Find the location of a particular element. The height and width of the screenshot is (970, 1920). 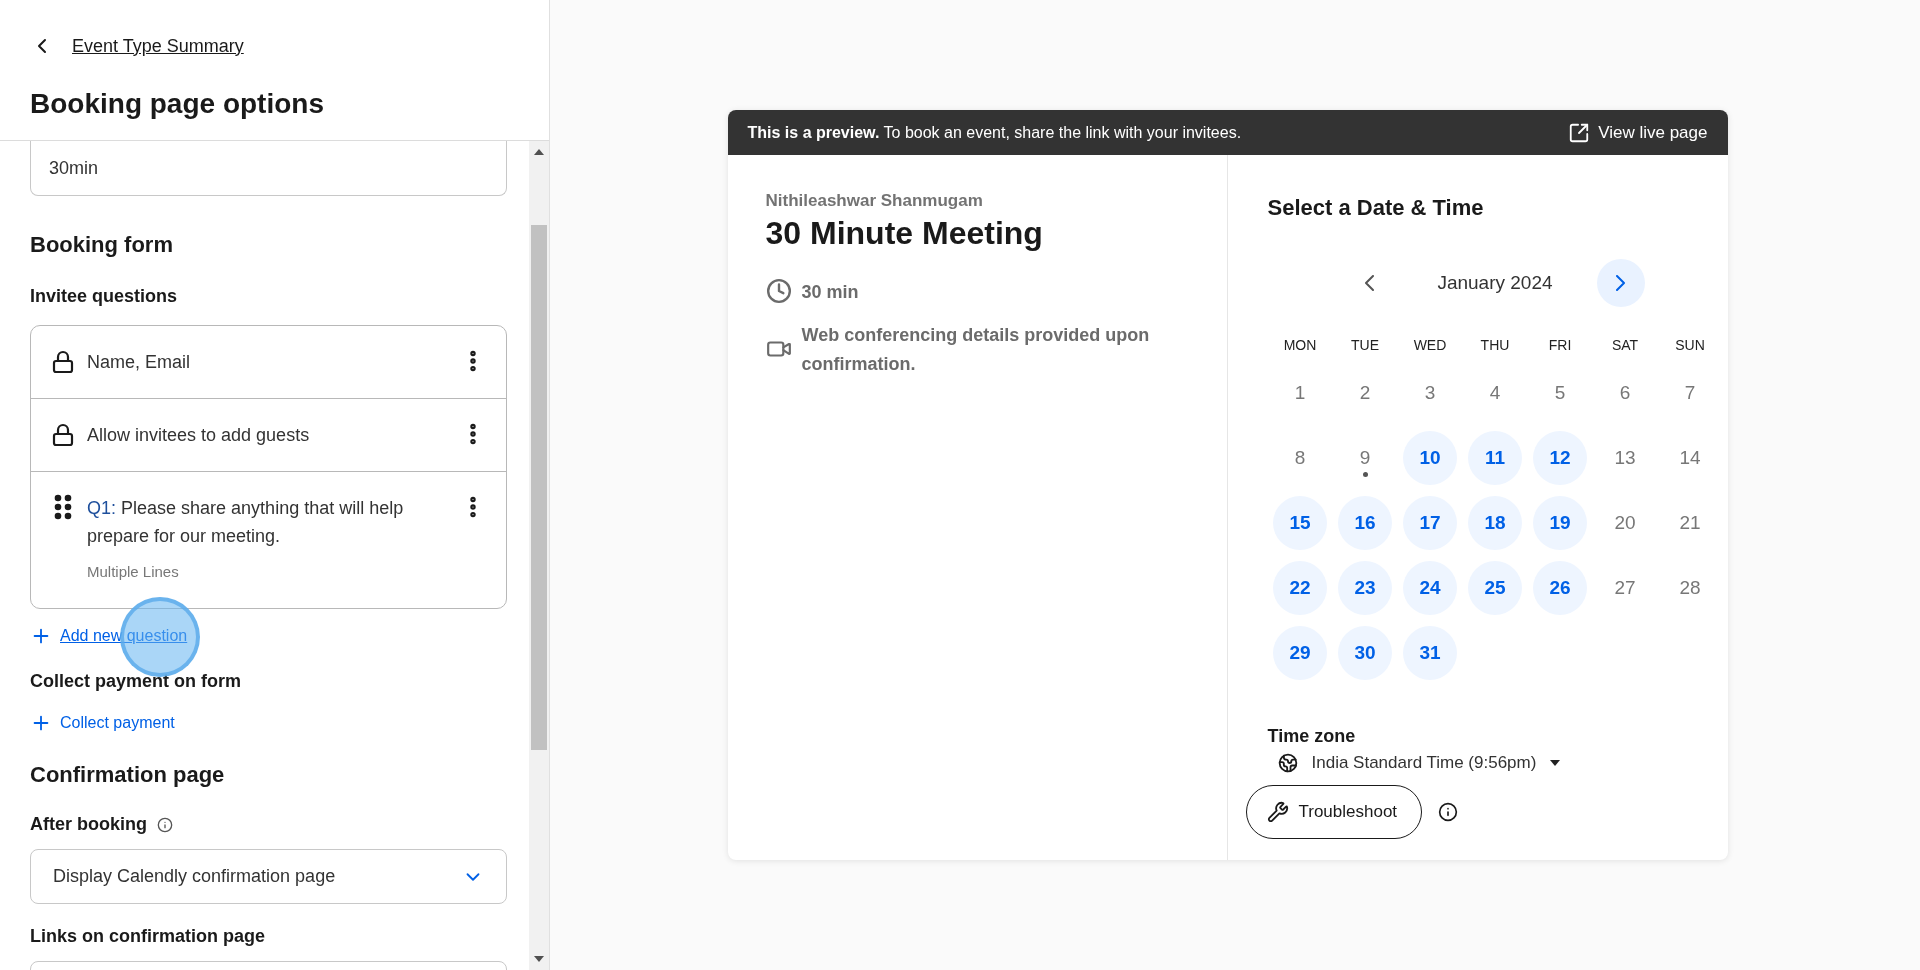

after-booking-select: Display Calendly confirmation page is located at coordinates (268, 876).